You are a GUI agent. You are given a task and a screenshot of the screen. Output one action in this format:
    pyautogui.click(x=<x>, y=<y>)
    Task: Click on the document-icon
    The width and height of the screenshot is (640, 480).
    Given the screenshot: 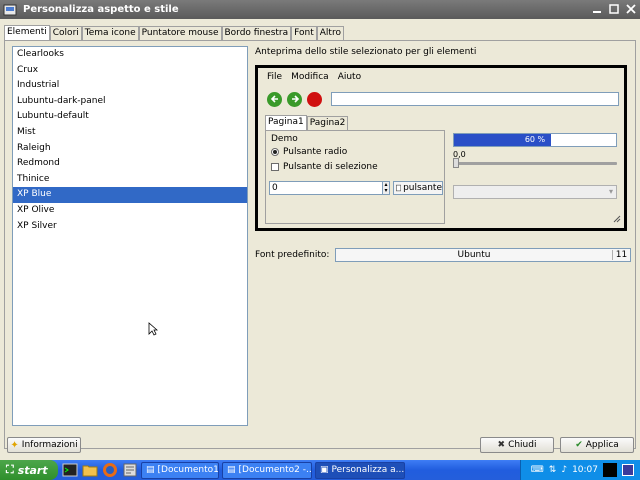 What is the action you would take?
    pyautogui.click(x=399, y=188)
    